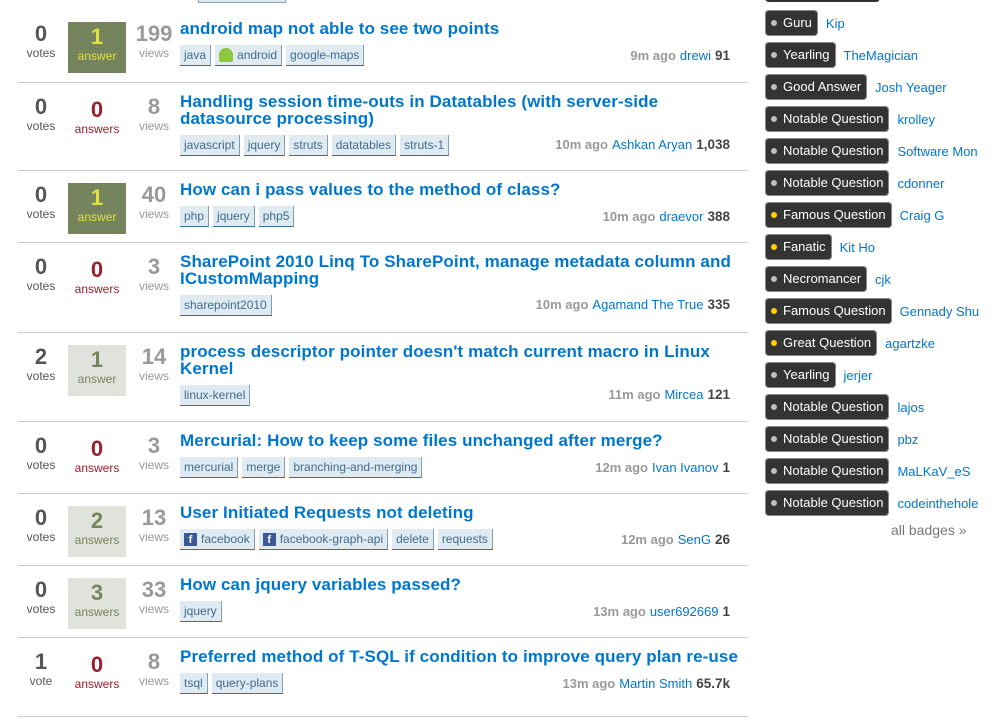 This screenshot has width=1005, height=725. I want to click on user-link: Mircea, so click(683, 394).